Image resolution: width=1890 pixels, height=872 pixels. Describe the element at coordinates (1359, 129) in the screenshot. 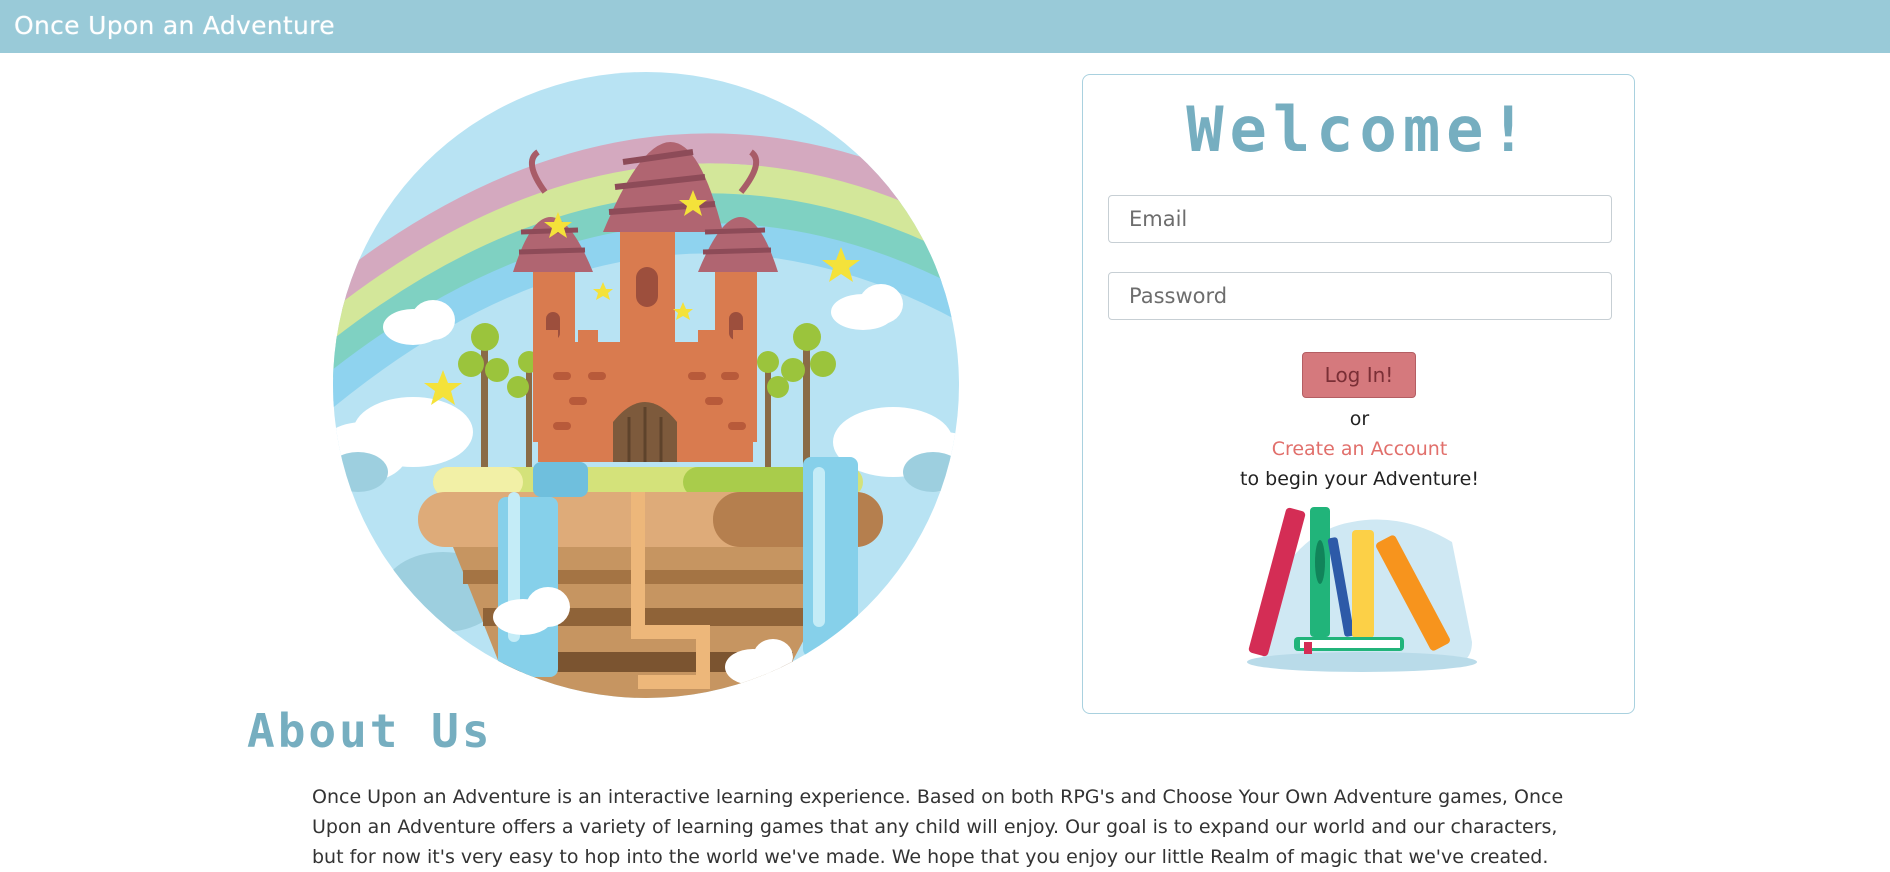

I see `welcome-heading: Welcome!` at that location.